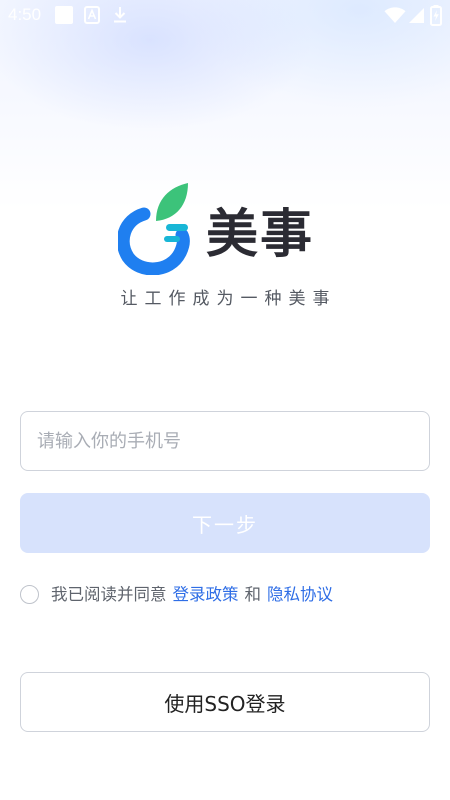 This screenshot has width=450, height=800. What do you see at coordinates (225, 523) in the screenshot?
I see `next-step-button: 下一步` at bounding box center [225, 523].